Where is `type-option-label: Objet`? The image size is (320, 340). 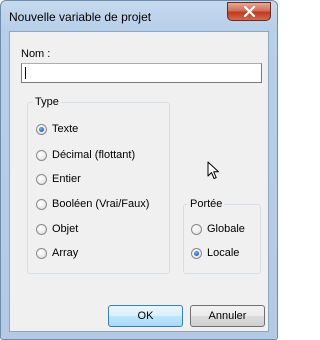 type-option-label: Objet is located at coordinates (65, 229).